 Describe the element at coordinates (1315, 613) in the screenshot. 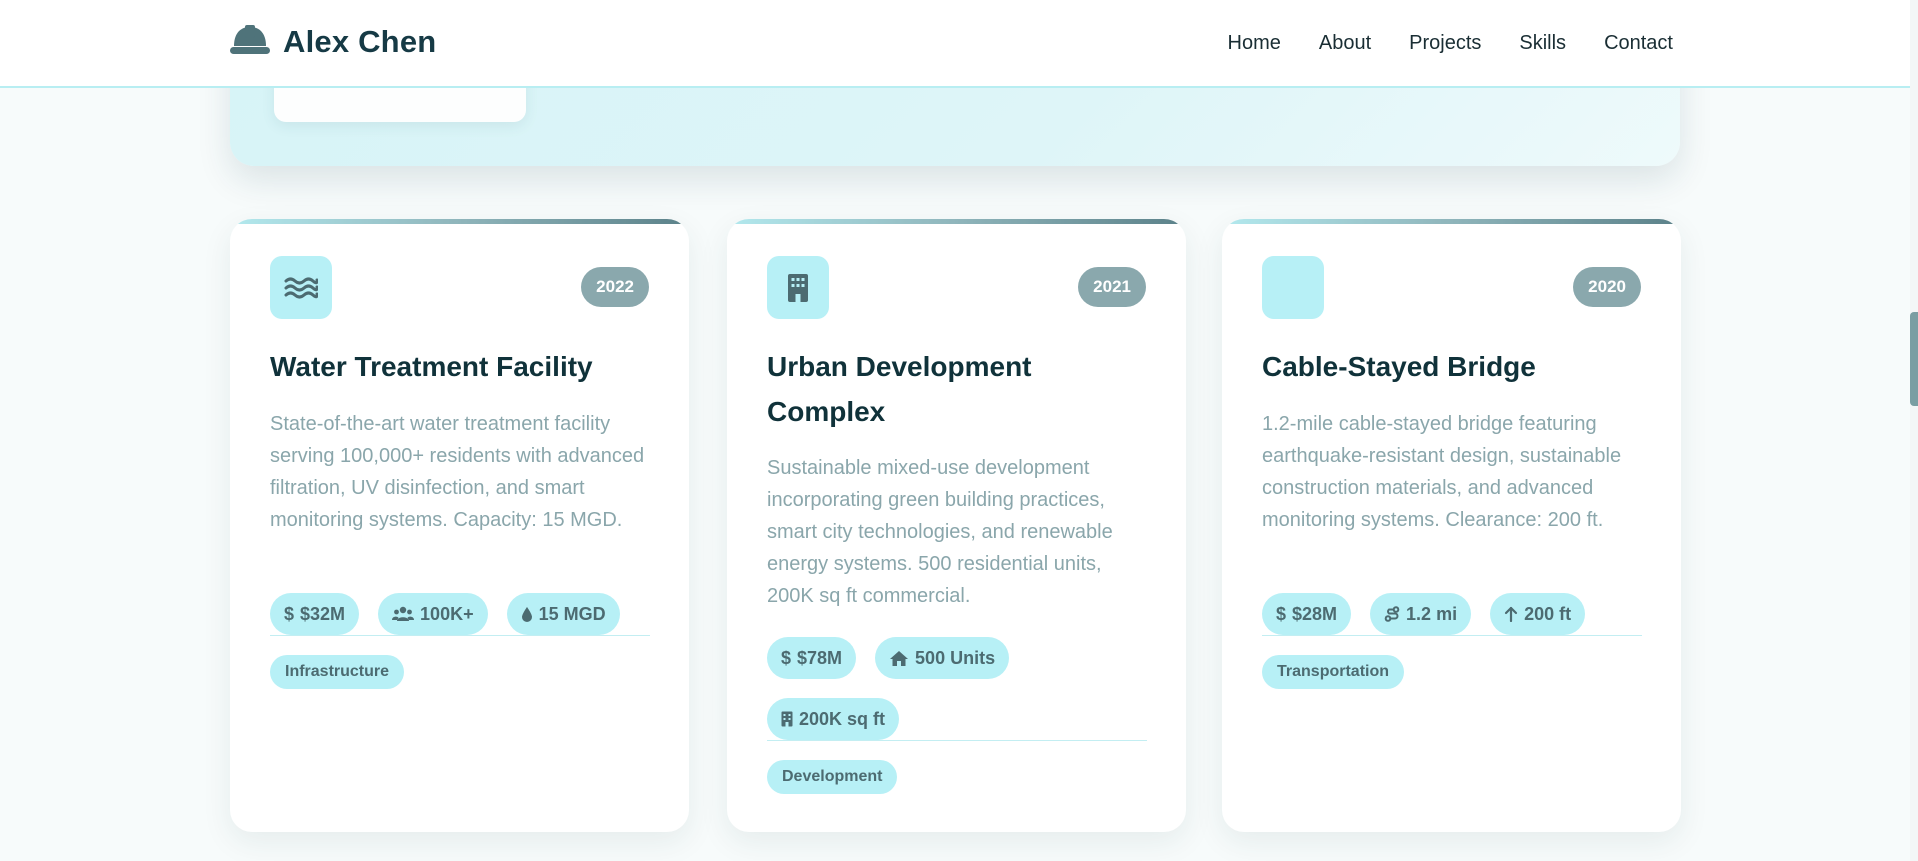

I see `stat-value: $28M` at that location.